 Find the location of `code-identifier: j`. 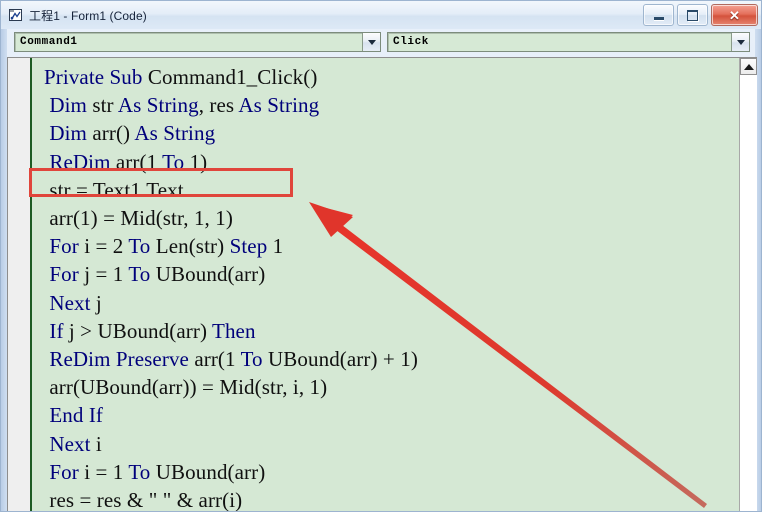

code-identifier: j is located at coordinates (98, 302).